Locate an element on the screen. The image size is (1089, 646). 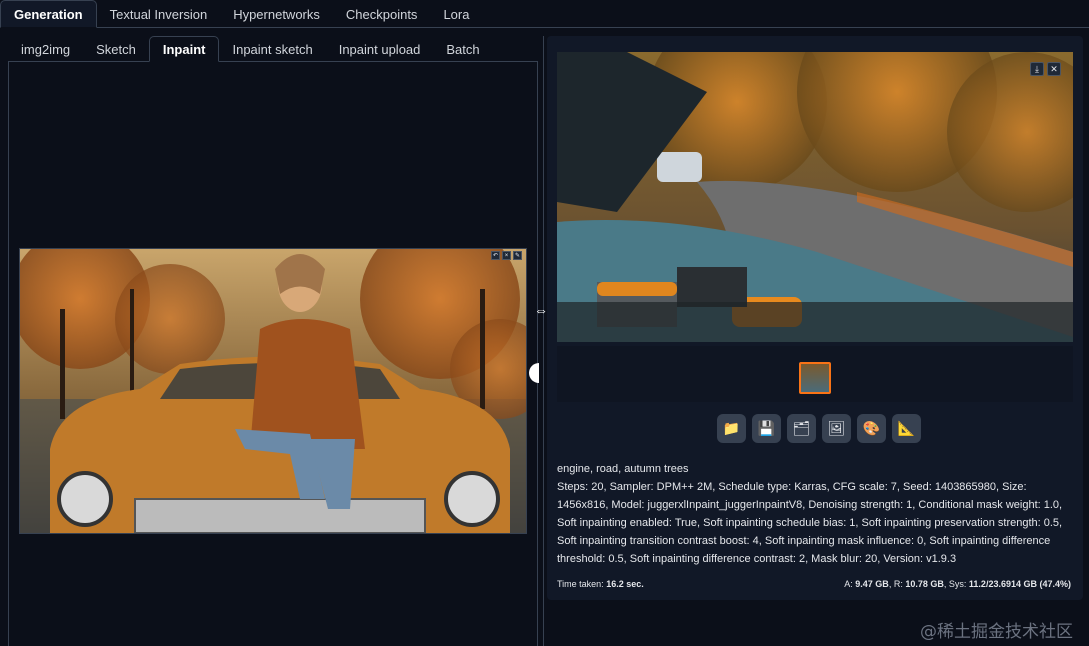
close-icon: ✕ is located at coordinates (1054, 69).